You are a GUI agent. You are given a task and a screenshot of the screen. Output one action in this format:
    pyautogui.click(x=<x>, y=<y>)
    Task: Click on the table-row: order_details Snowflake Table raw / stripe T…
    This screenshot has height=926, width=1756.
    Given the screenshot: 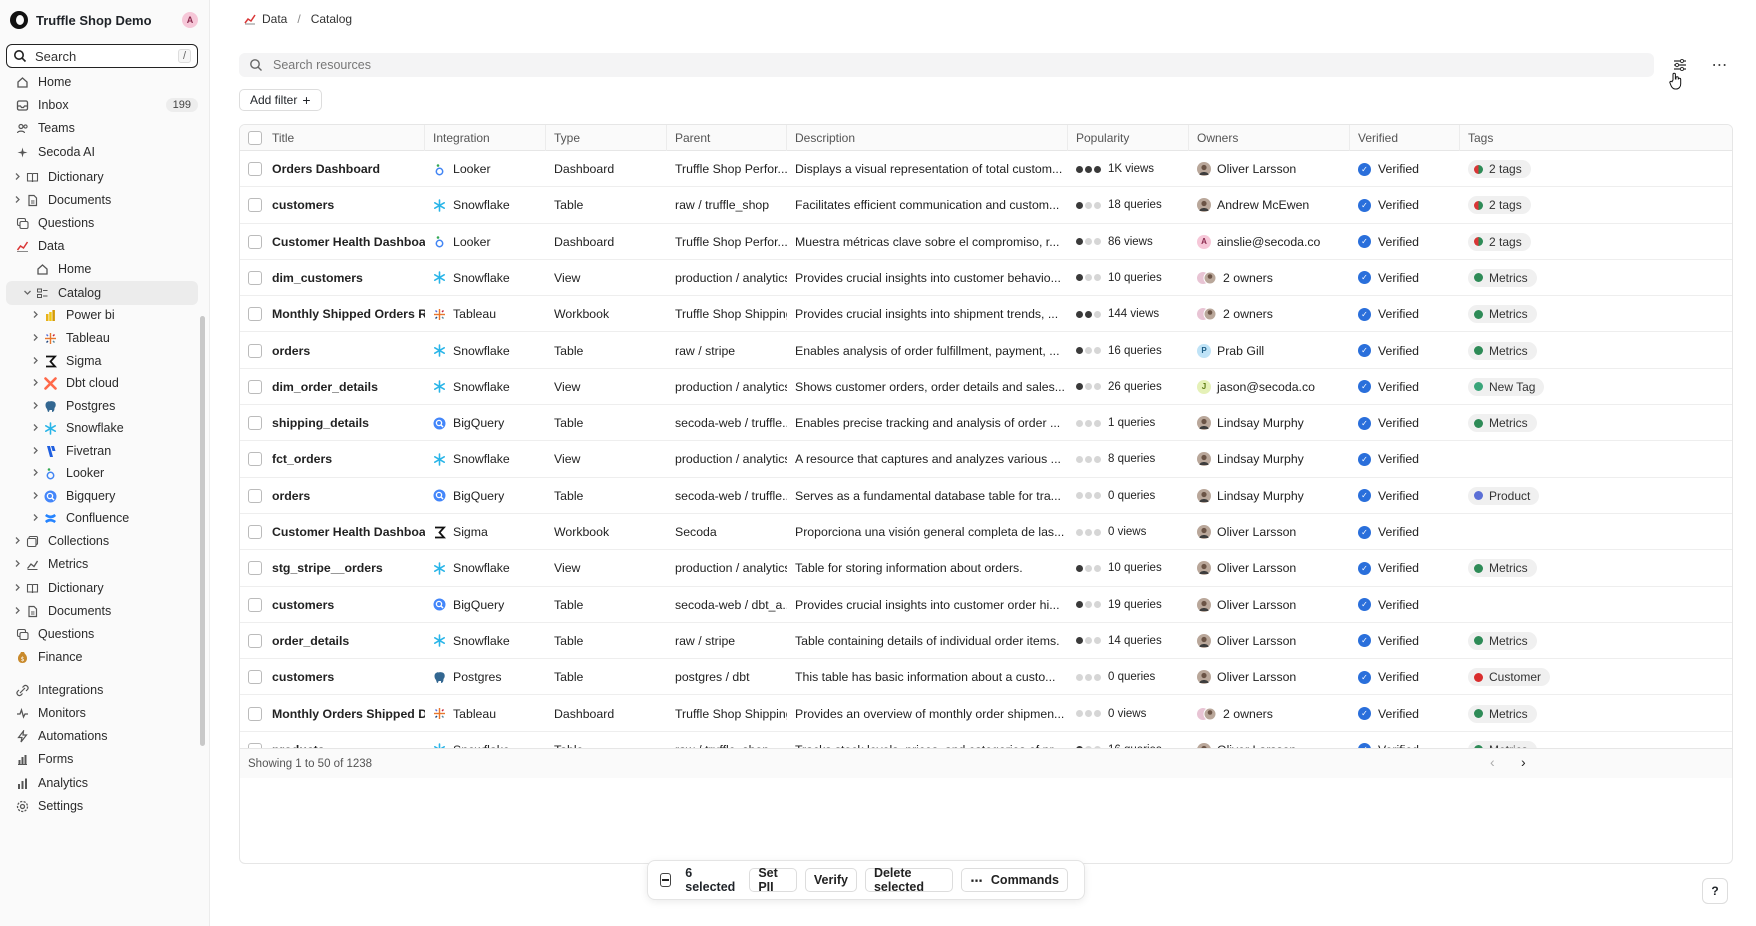 What is the action you would take?
    pyautogui.click(x=986, y=641)
    